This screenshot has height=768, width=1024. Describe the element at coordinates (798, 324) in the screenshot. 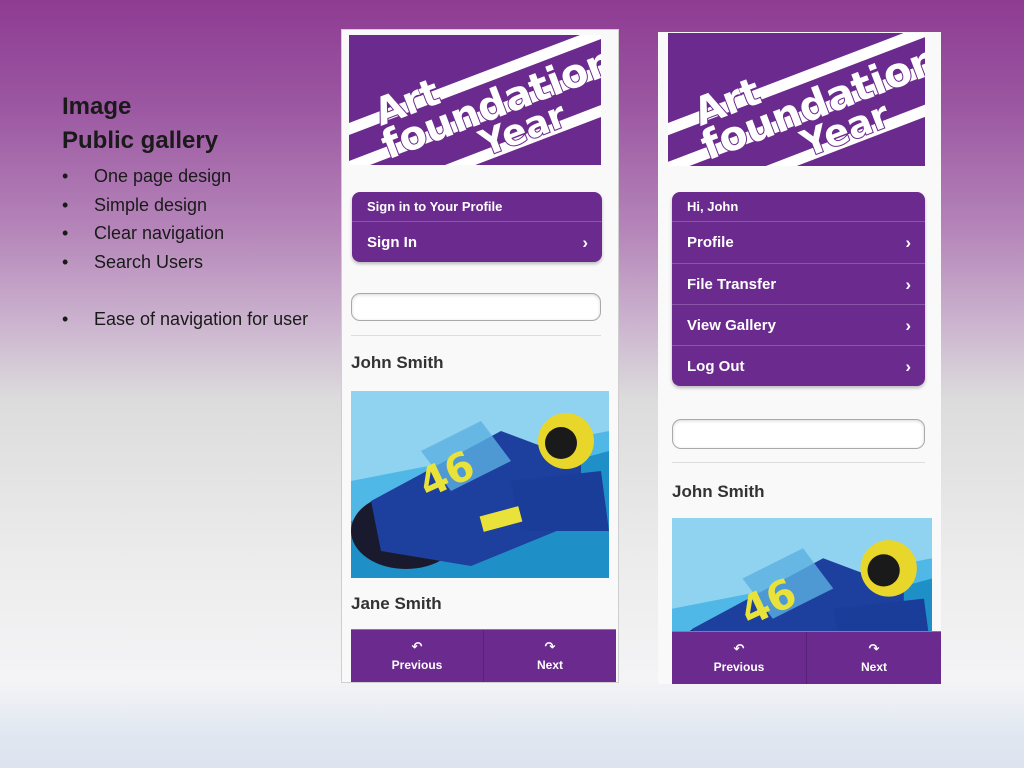

I see `menu-item-view-gallery: View Gallery ›` at that location.